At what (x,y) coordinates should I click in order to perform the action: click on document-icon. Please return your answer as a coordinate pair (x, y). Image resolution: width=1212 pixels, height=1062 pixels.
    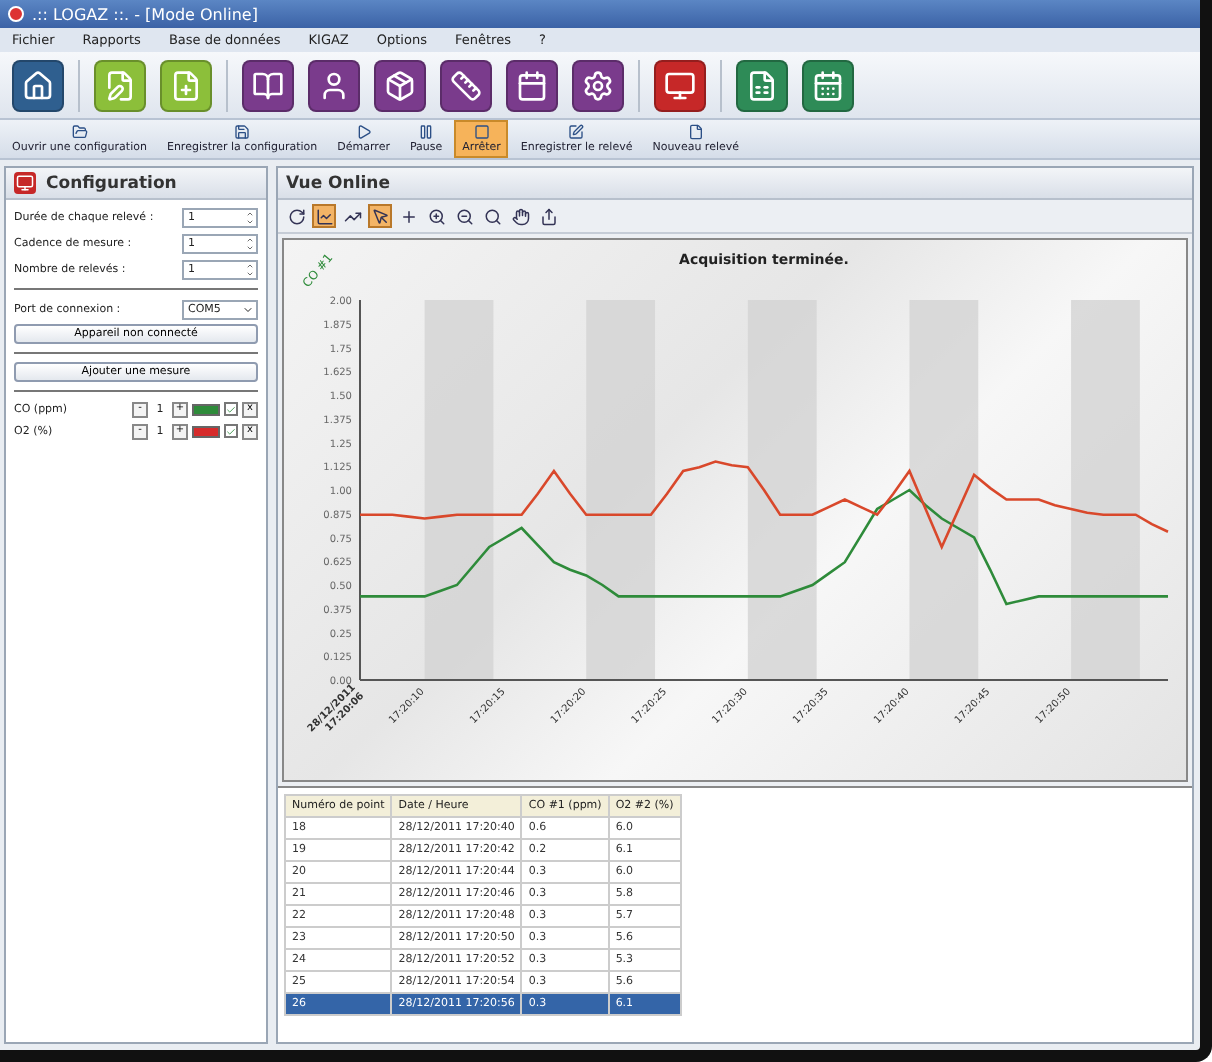
    Looking at the image, I should click on (695, 132).